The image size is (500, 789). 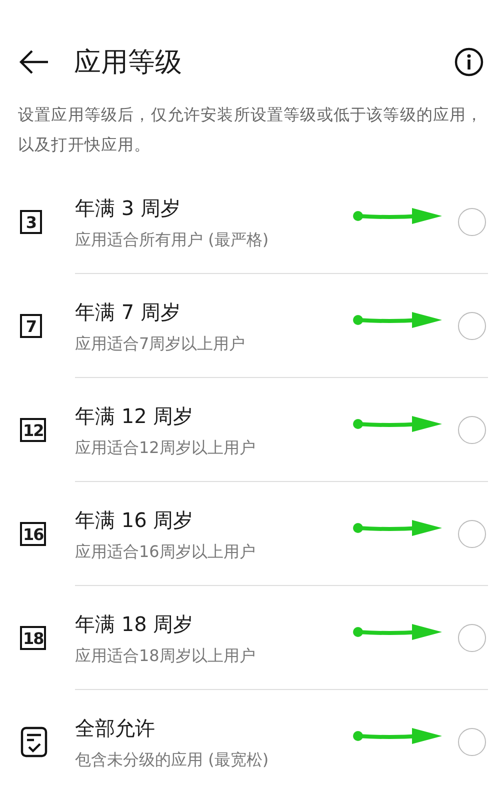 I want to click on back-icon, so click(x=34, y=62).